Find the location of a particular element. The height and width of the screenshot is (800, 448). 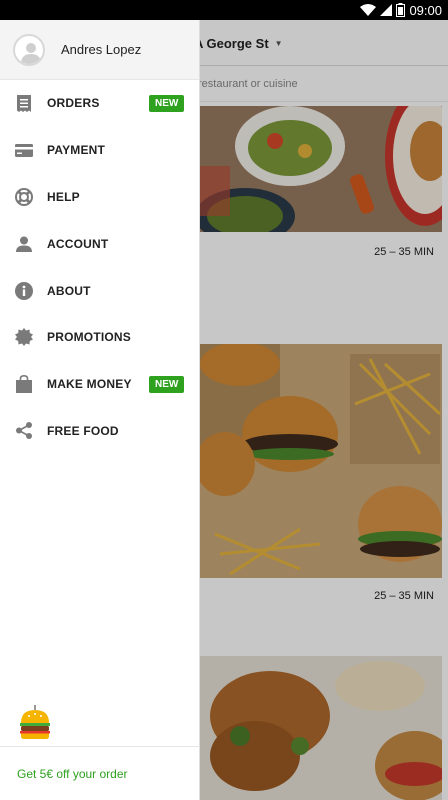

menu-label: PROMOTIONS is located at coordinates (89, 337).